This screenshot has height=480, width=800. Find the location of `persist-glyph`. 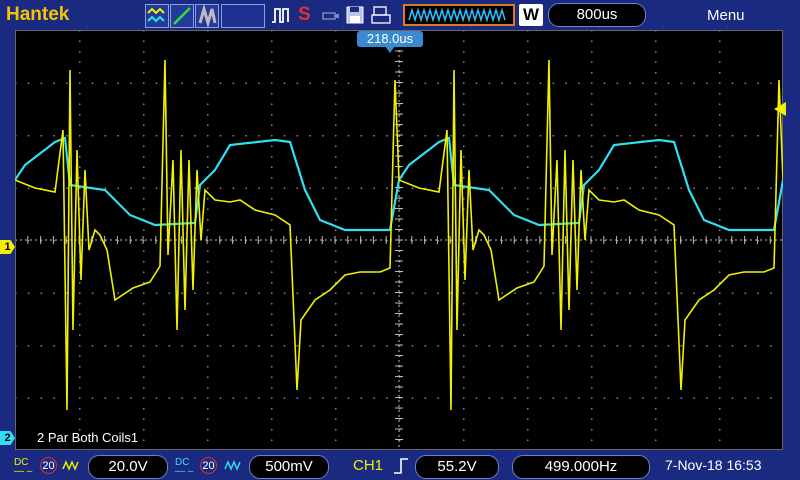

persist-glyph is located at coordinates (207, 16).